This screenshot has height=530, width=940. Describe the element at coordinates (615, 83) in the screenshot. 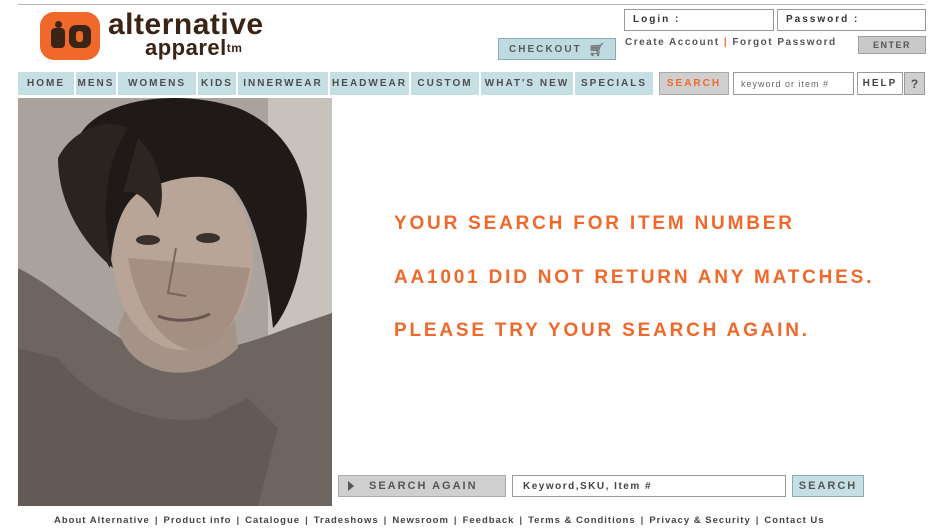

I see `nav-item-specials: SPECIALS` at that location.